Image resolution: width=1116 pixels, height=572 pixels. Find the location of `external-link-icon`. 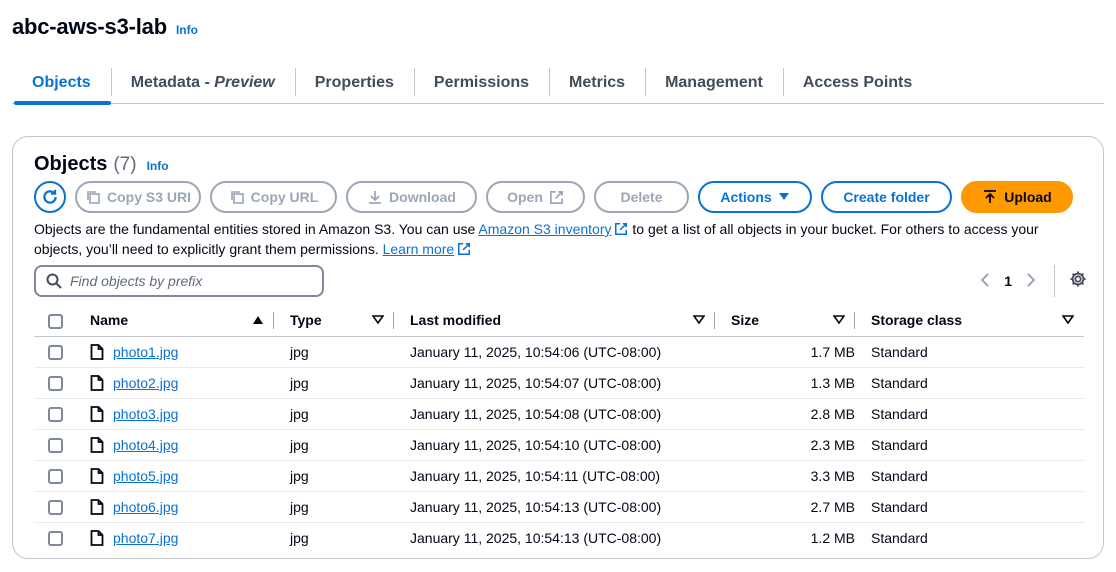

external-link-icon is located at coordinates (464, 249).